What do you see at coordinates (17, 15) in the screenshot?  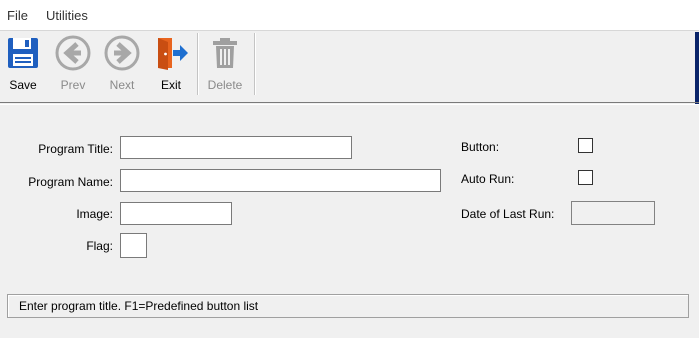 I see `menu-file: File` at bounding box center [17, 15].